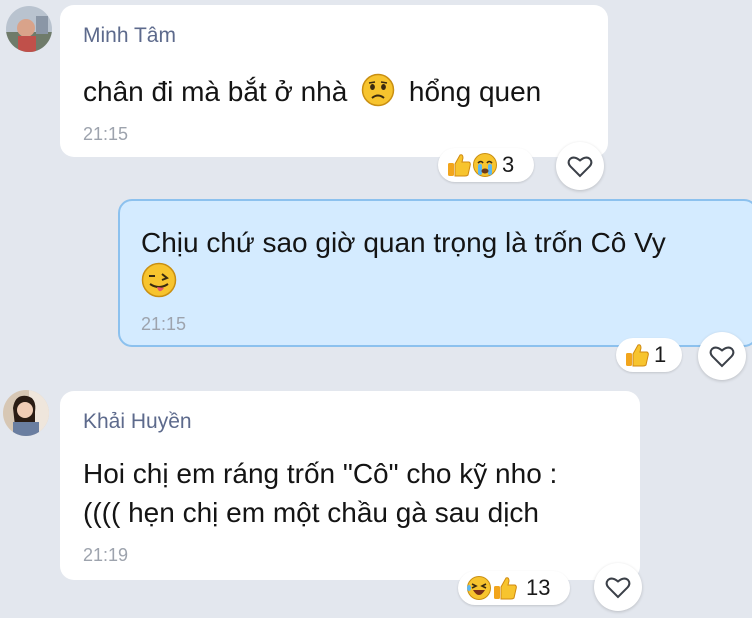  I want to click on timestamp: 21:19, so click(106, 555).